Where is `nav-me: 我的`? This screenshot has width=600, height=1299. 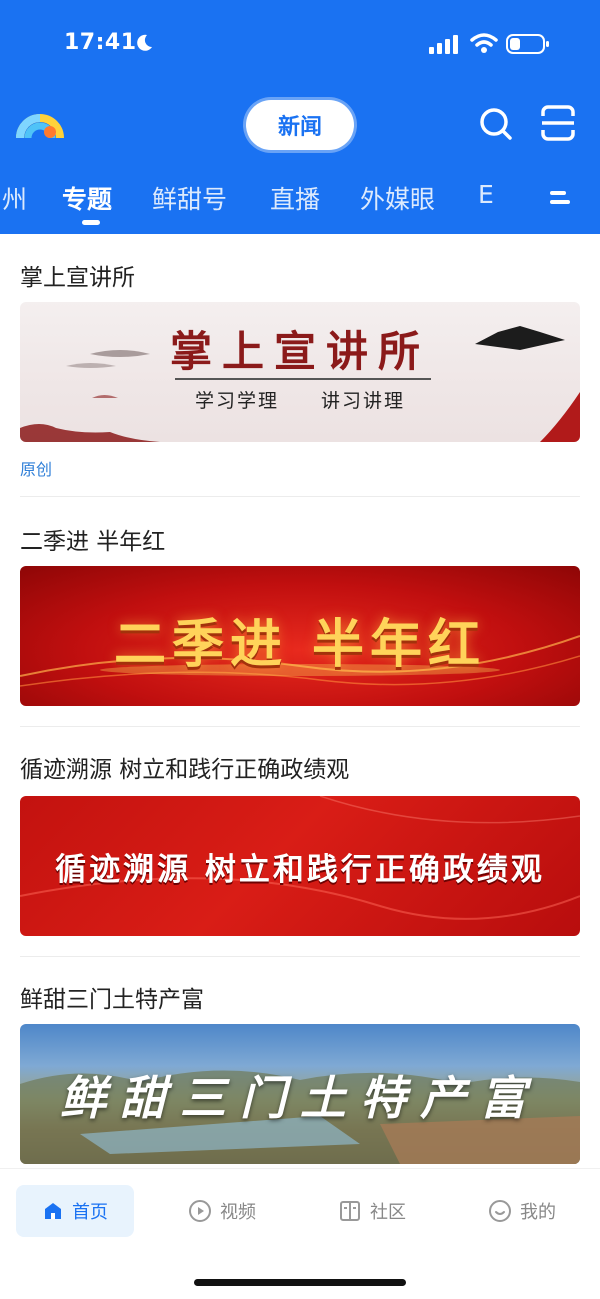 nav-me: 我的 is located at coordinates (522, 1211).